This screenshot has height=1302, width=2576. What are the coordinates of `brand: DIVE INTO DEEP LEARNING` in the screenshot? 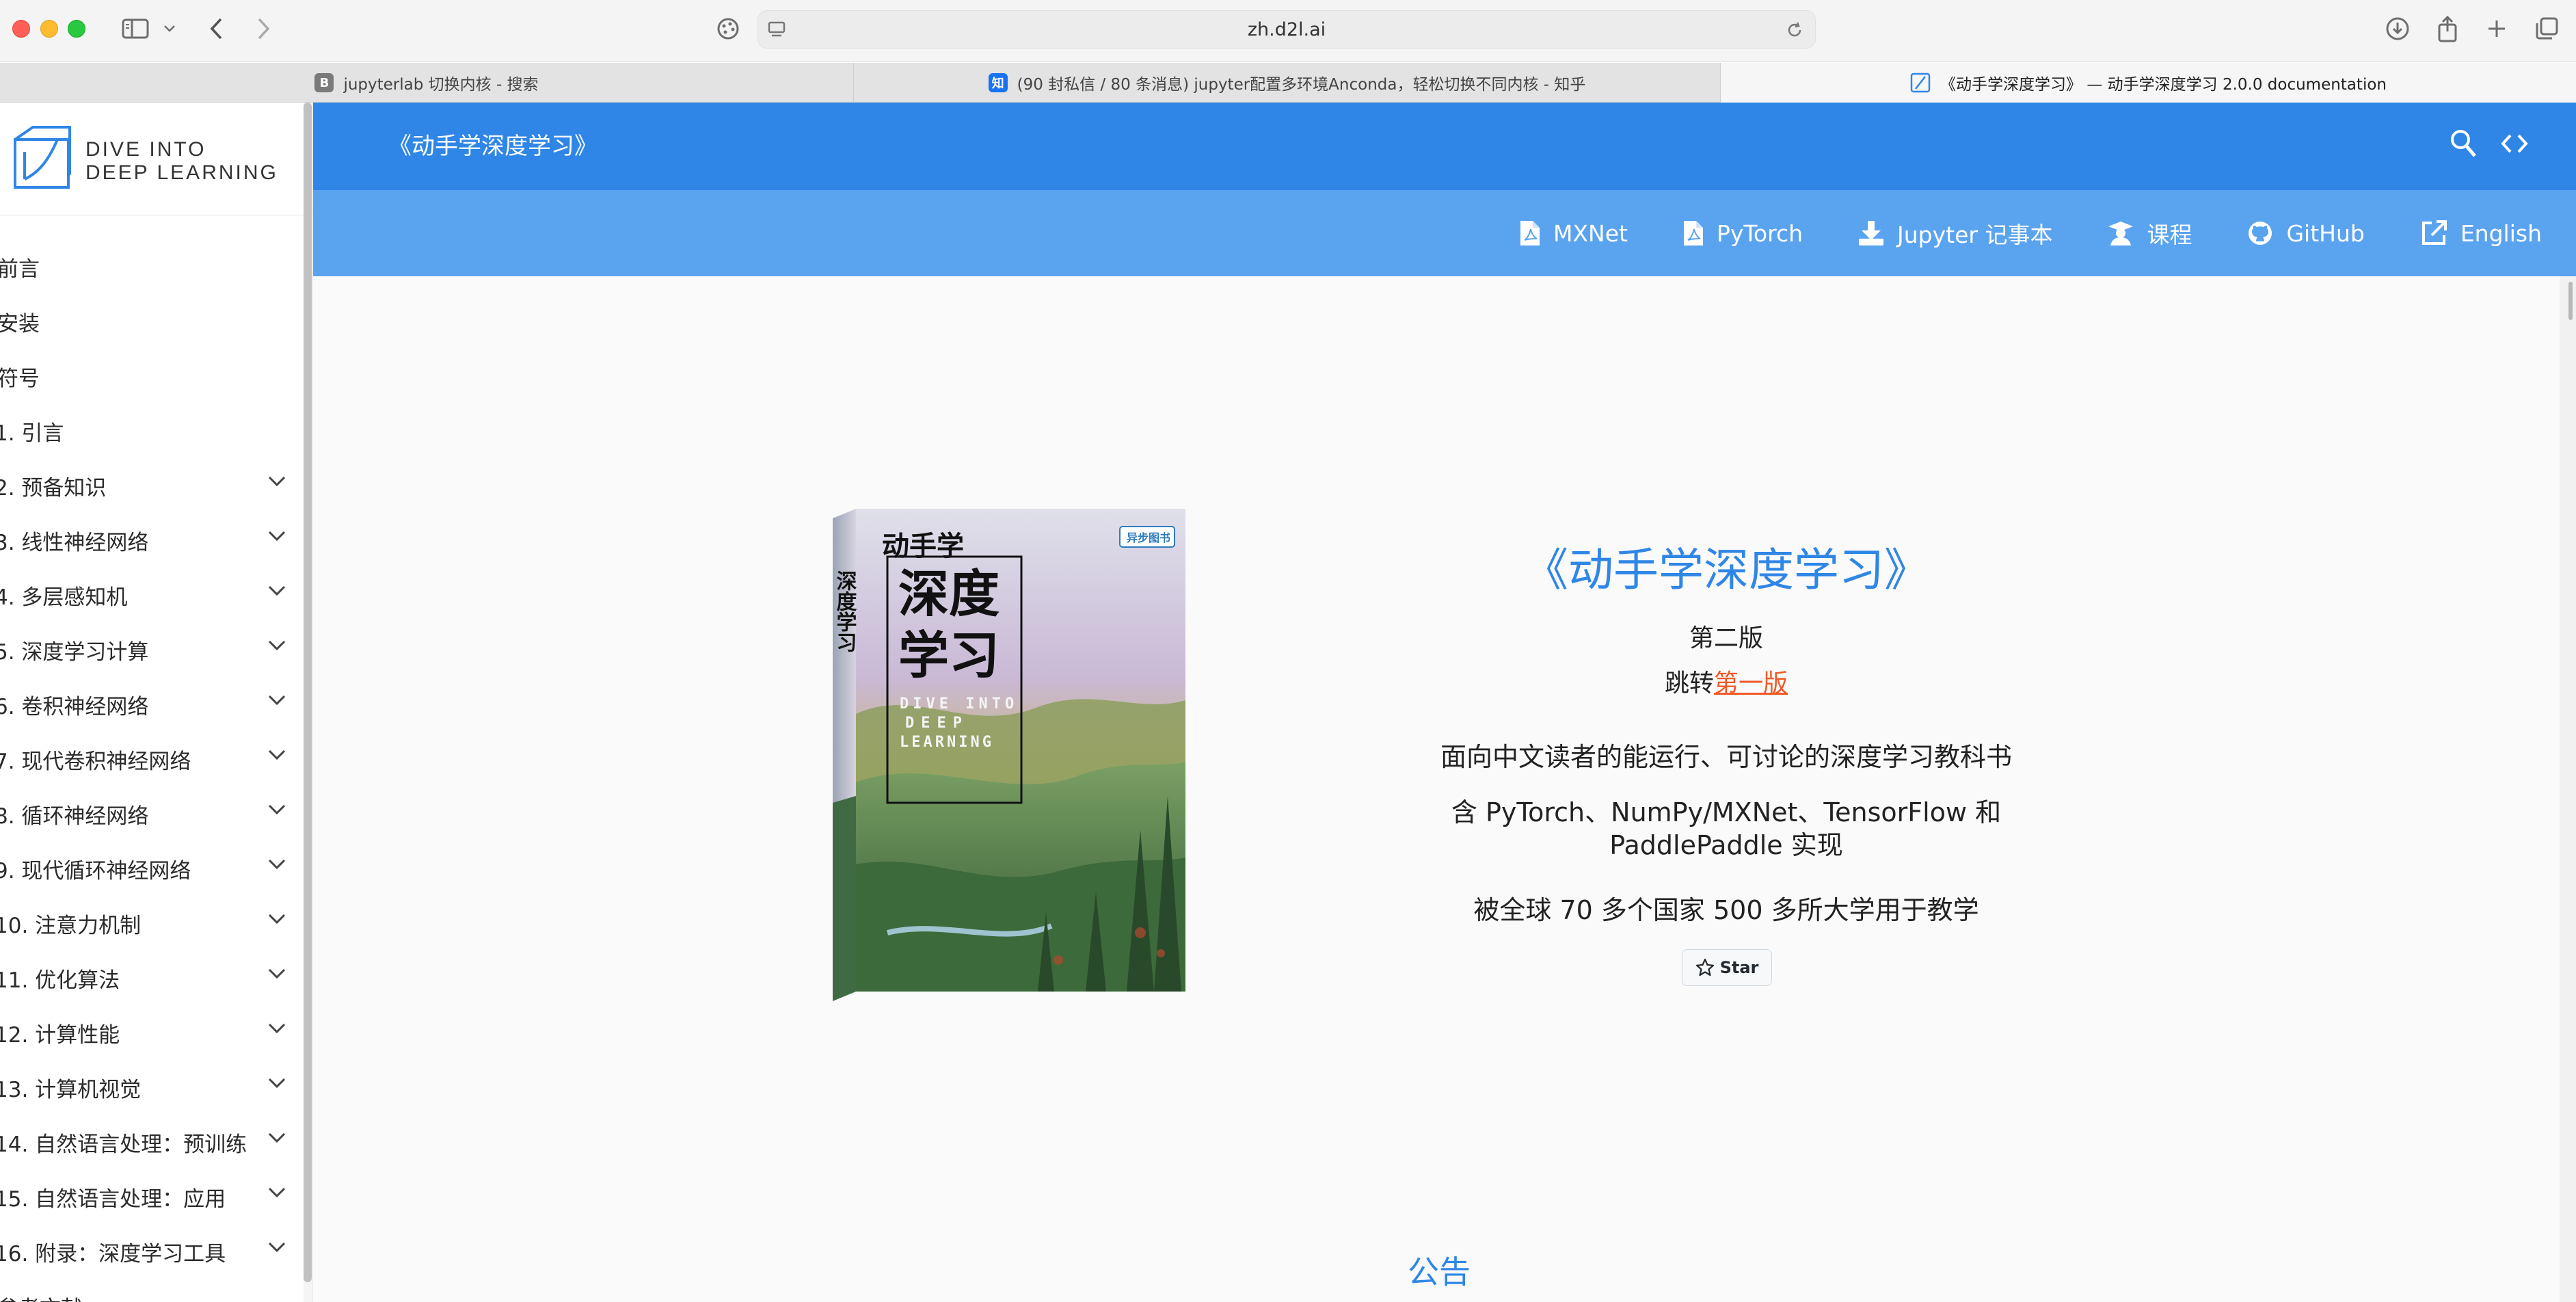 It's located at (156, 159).